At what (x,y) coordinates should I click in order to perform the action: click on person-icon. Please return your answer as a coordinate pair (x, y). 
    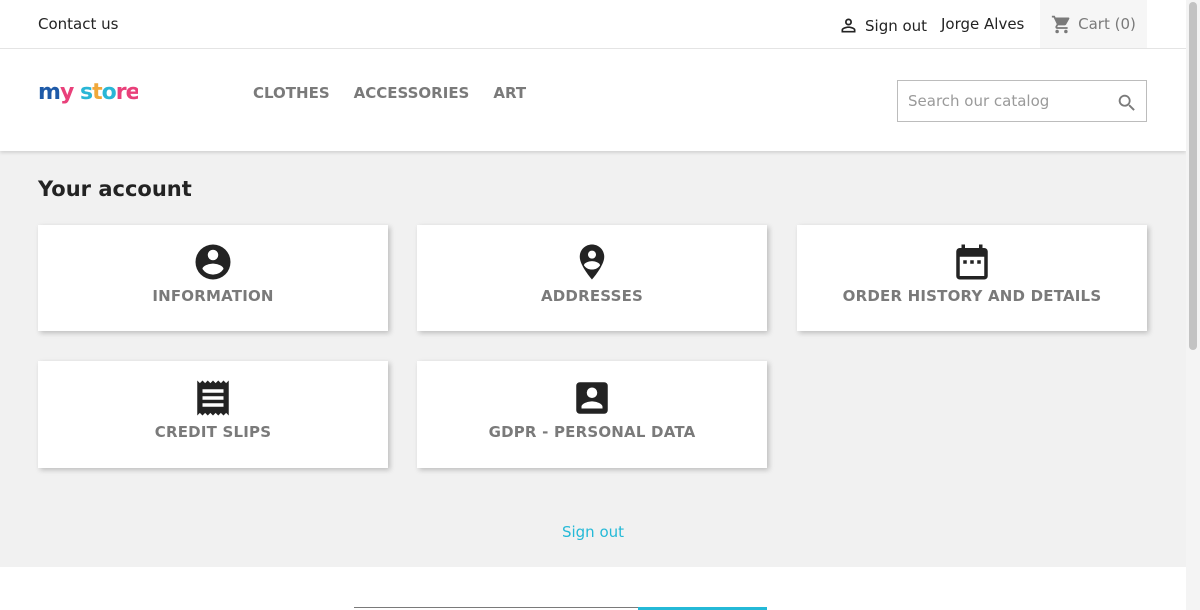
    Looking at the image, I should click on (848, 25).